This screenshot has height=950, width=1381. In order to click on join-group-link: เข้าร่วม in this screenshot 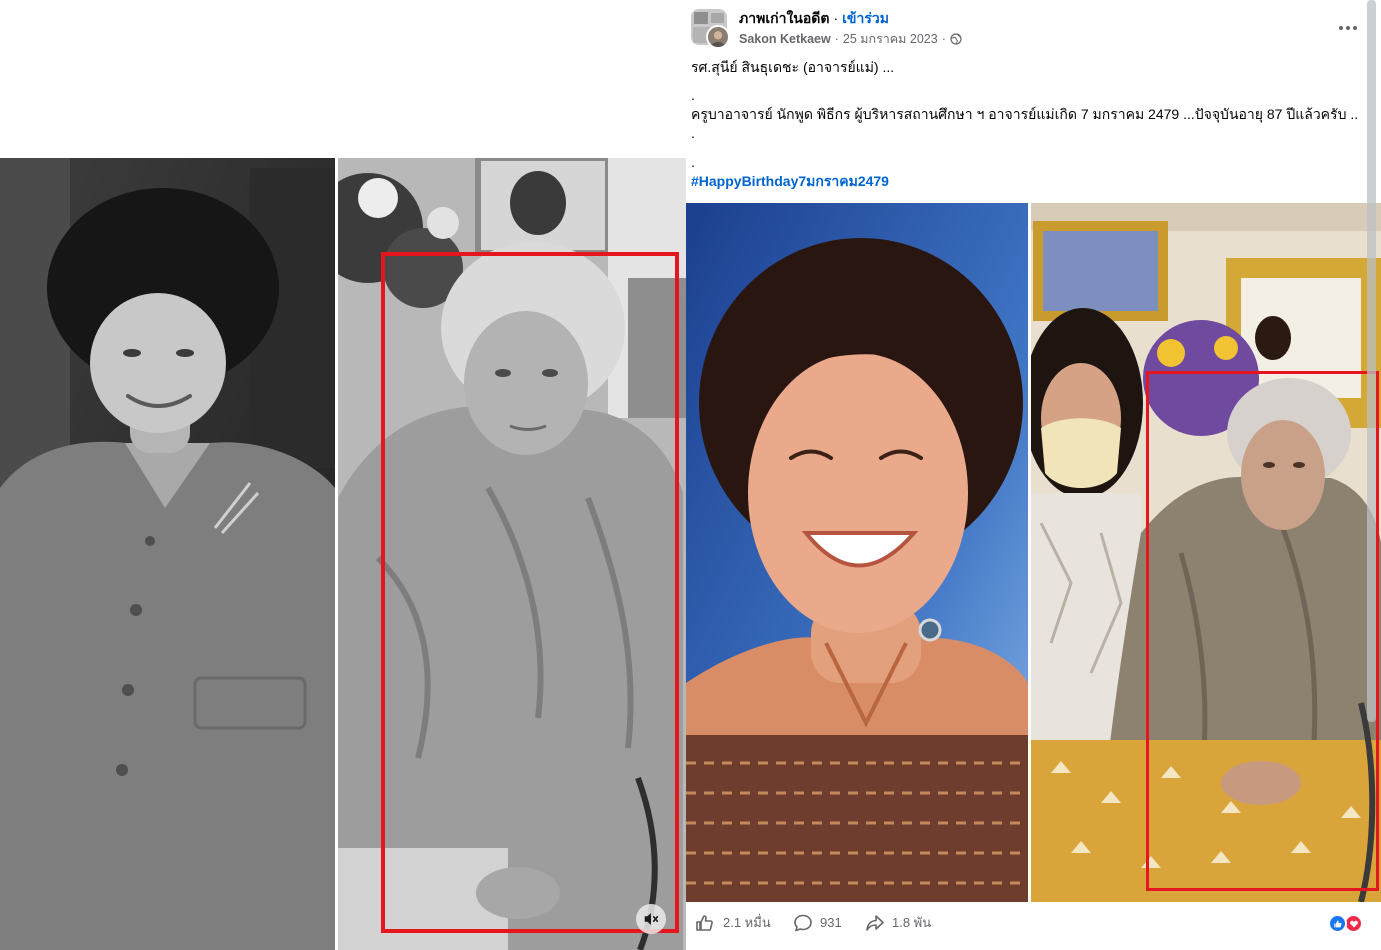, I will do `click(865, 18)`.